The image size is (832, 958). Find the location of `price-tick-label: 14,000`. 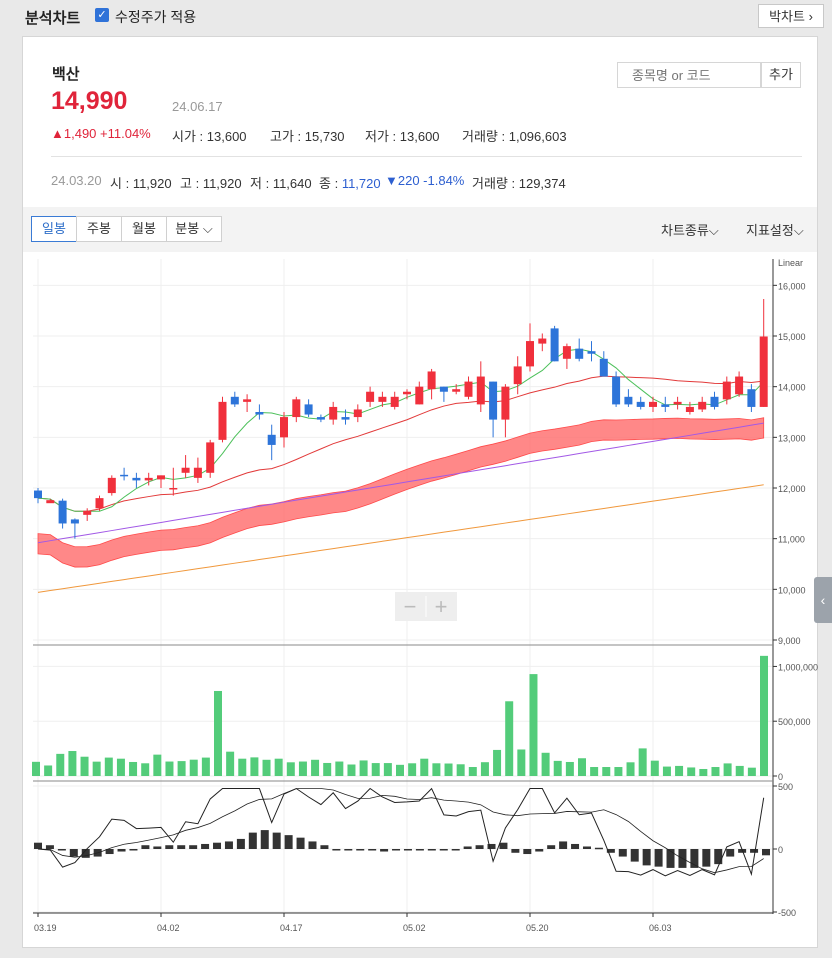

price-tick-label: 14,000 is located at coordinates (792, 388).